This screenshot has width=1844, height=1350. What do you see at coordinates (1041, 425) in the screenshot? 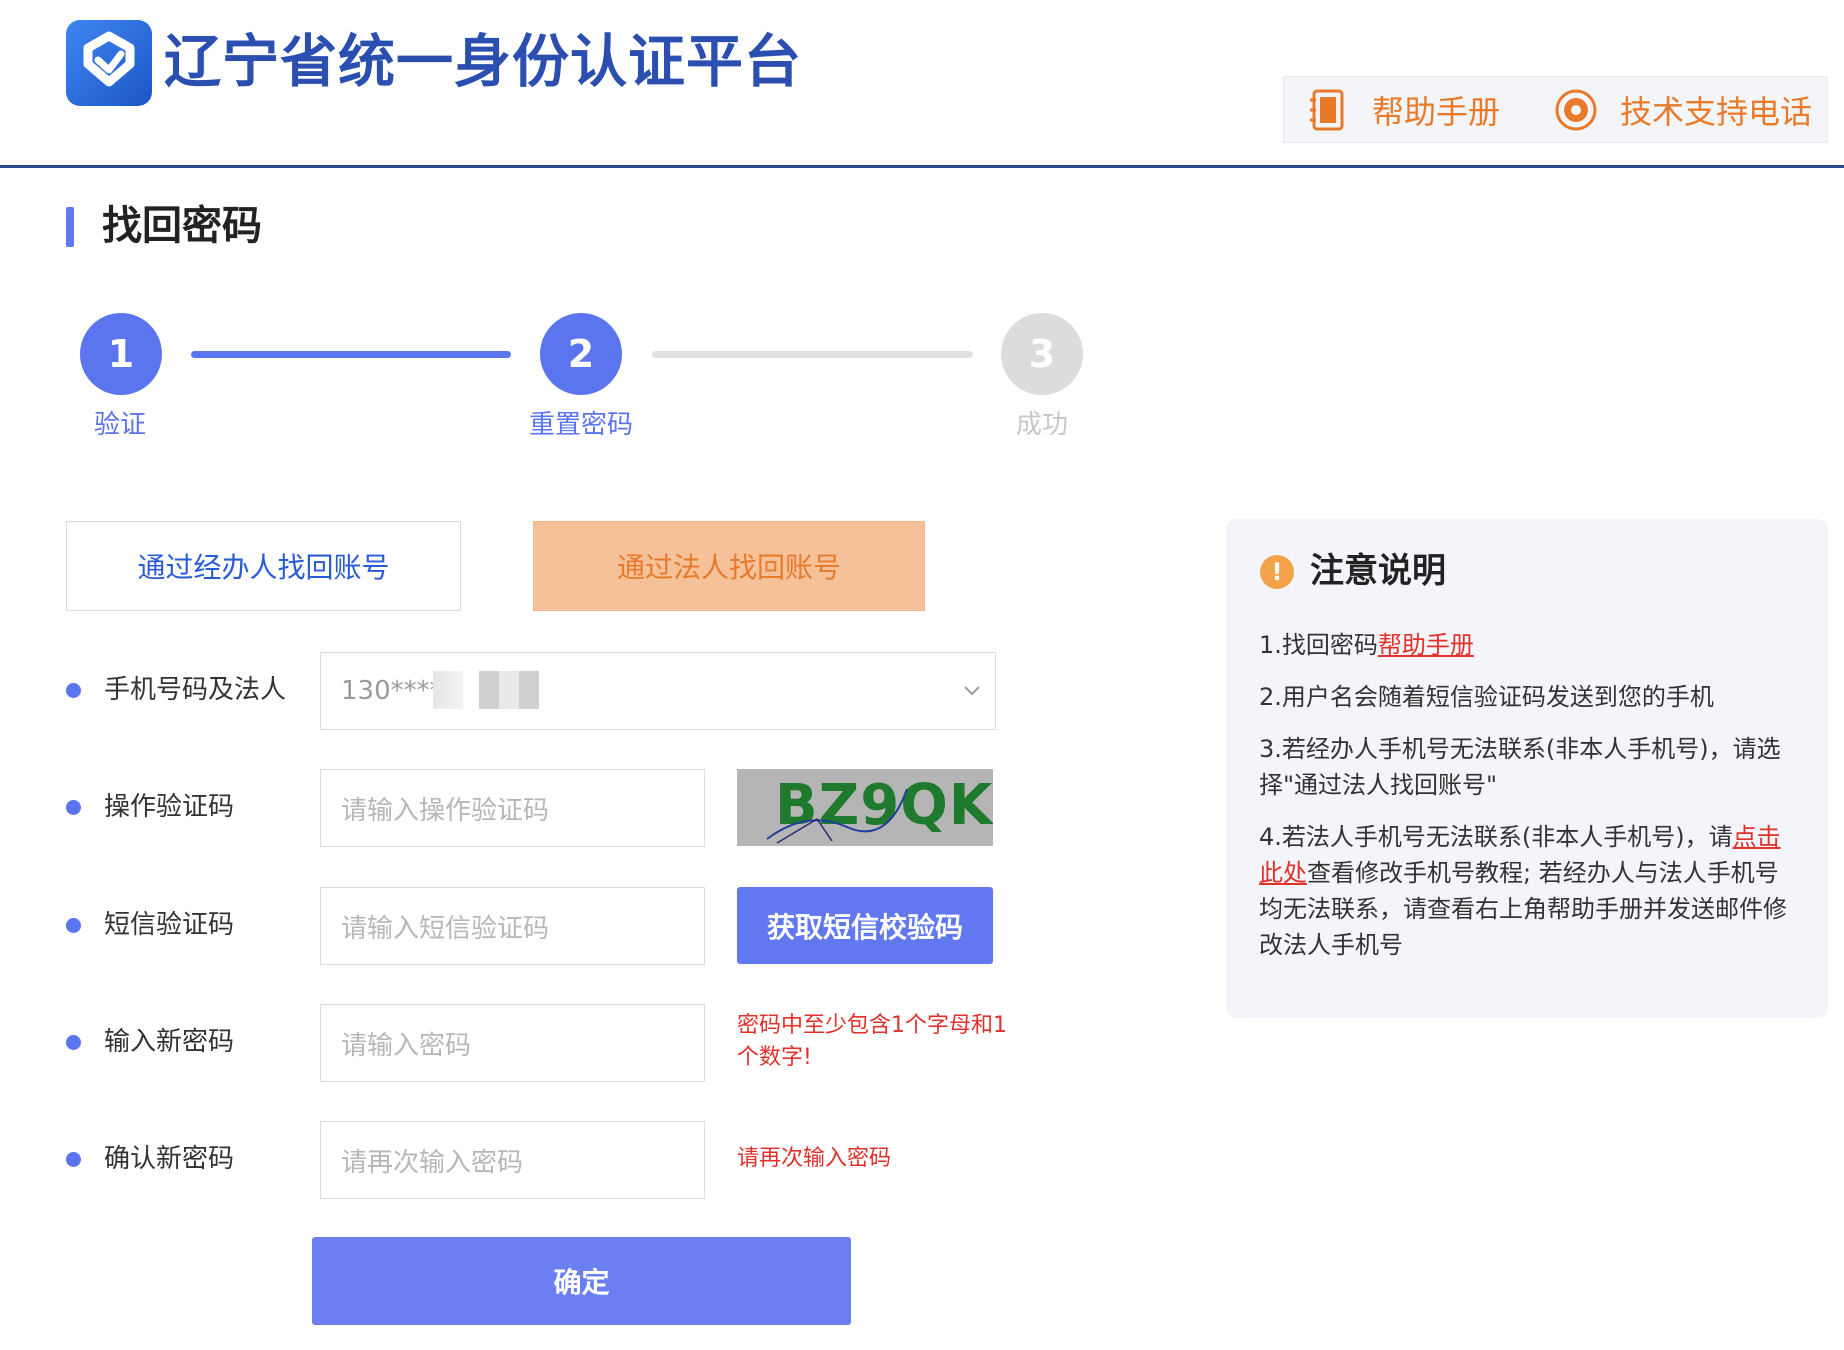
I see `step-3-label: 成功` at bounding box center [1041, 425].